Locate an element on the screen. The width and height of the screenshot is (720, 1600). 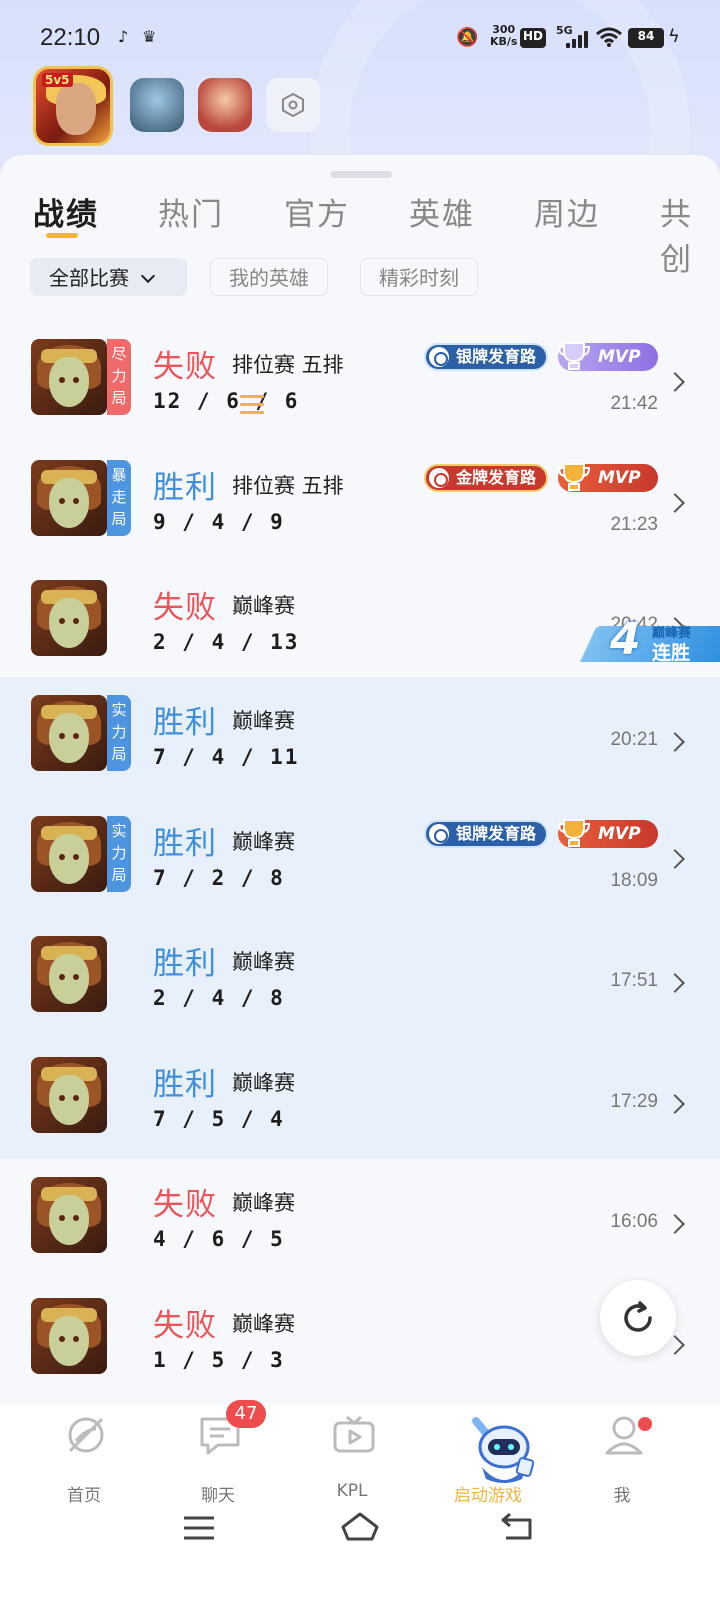
nav-launch-game: 启动游戏 is located at coordinates (488, 1460).